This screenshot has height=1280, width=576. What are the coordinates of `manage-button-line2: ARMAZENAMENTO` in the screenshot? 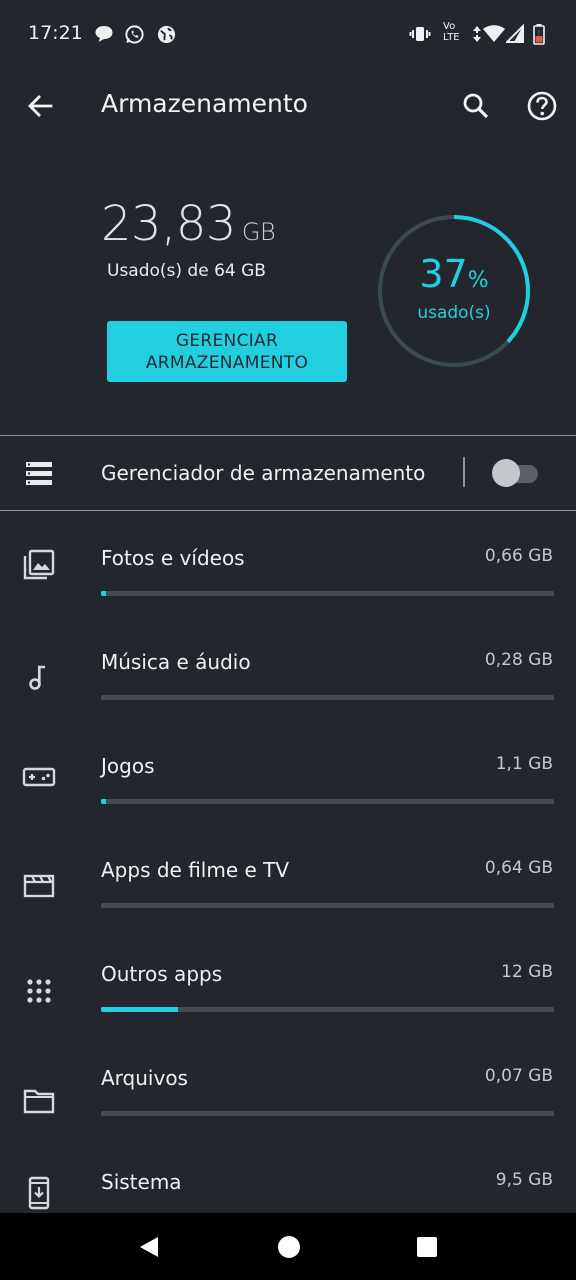 It's located at (227, 362).